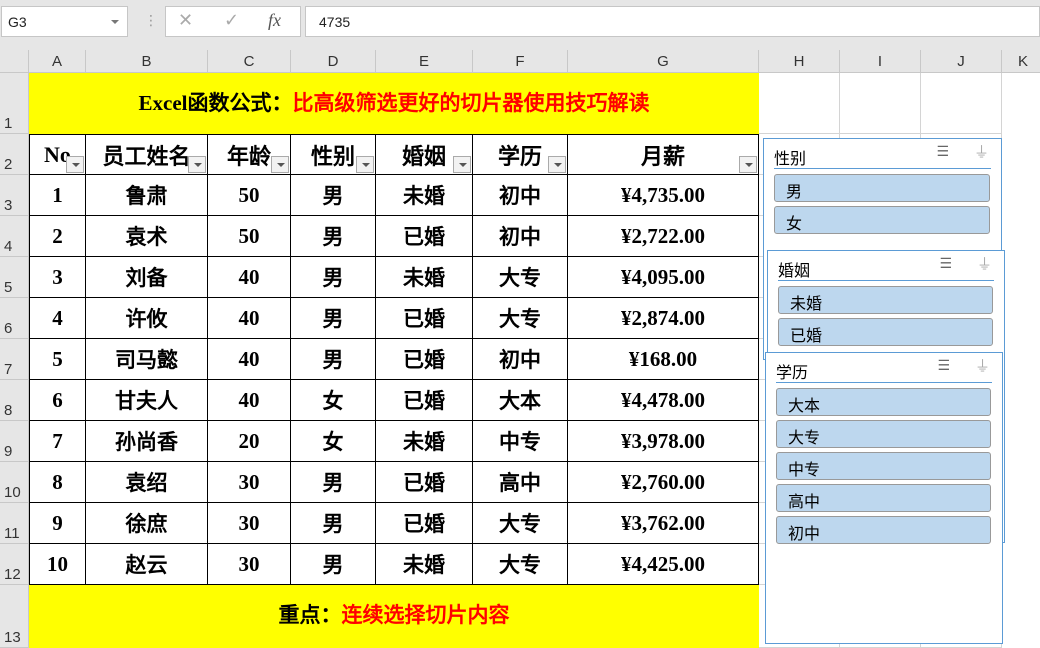  What do you see at coordinates (885, 332) in the screenshot?
I see `slicer-item: 已婚` at bounding box center [885, 332].